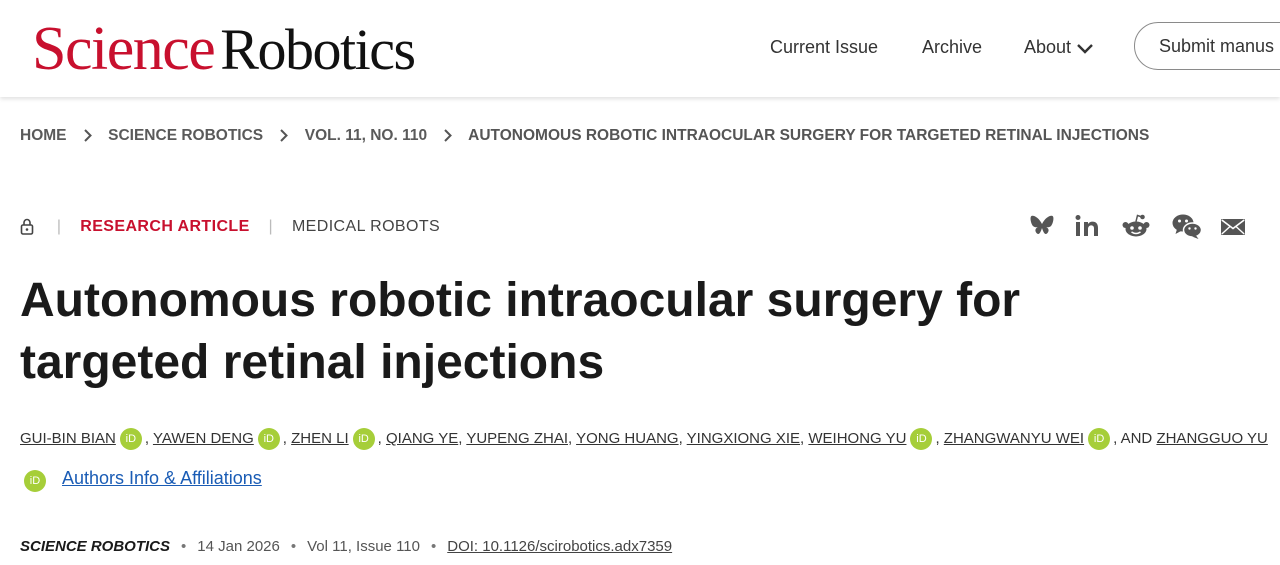 This screenshot has height=565, width=1280. I want to click on email-icon, so click(1233, 226).